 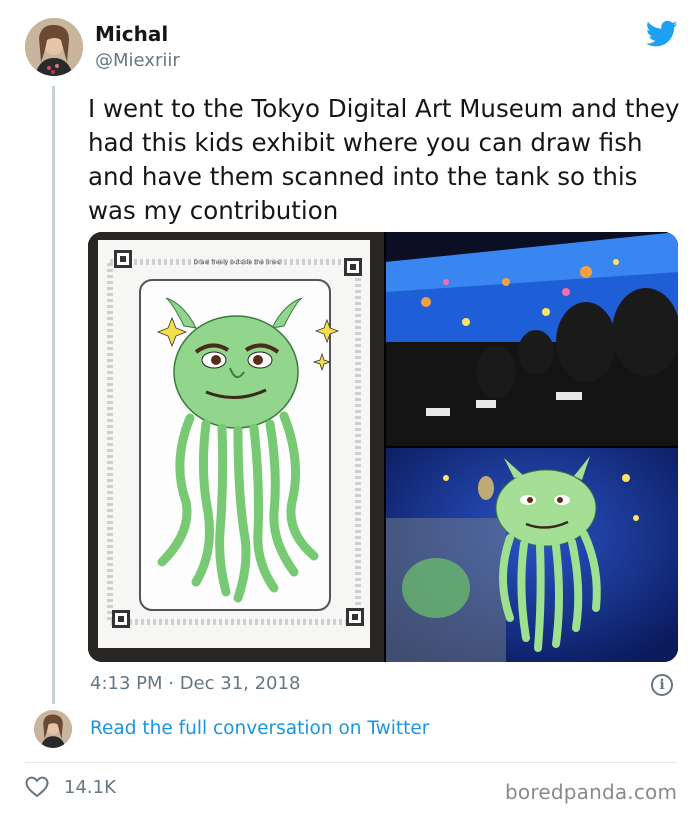 I want to click on digital-tank-photo, so click(x=532, y=555).